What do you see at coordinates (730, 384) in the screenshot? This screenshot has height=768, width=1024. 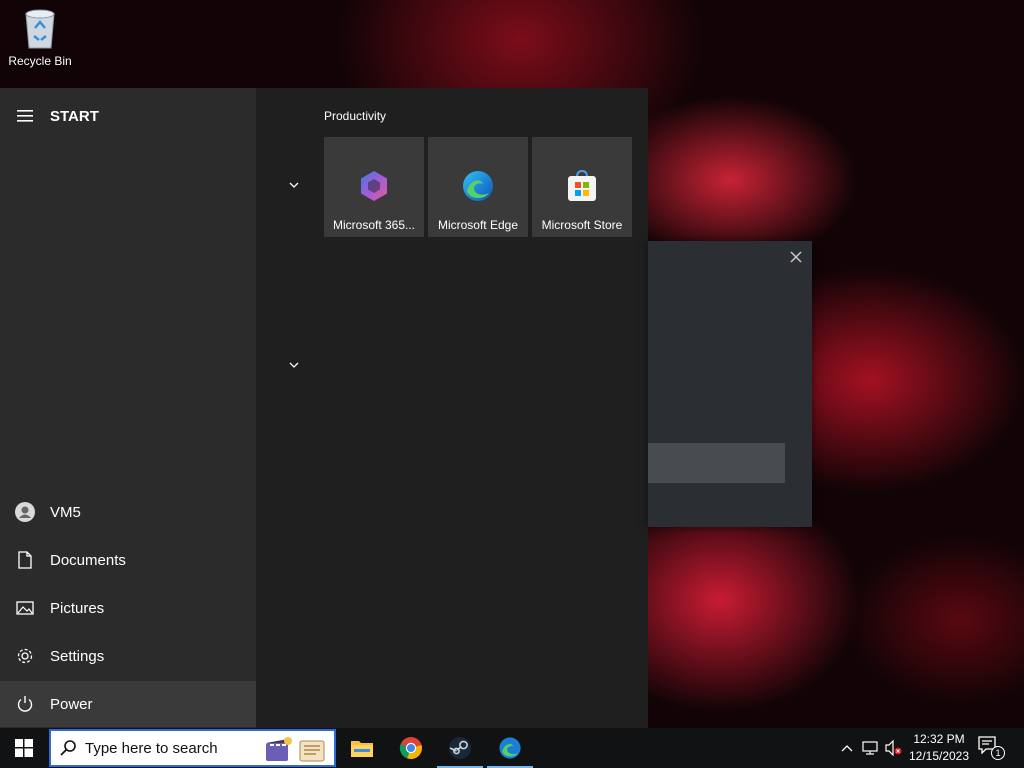 I see `popup-dialog` at bounding box center [730, 384].